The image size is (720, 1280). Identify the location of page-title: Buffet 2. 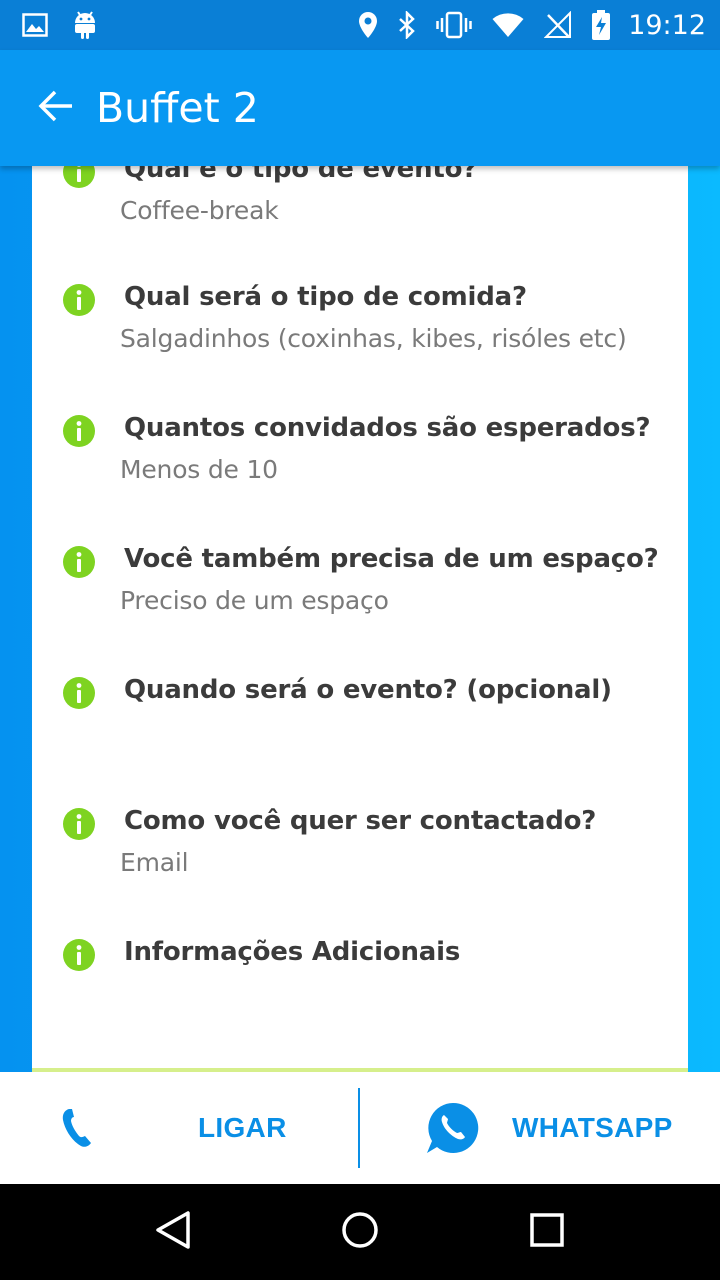
(177, 108).